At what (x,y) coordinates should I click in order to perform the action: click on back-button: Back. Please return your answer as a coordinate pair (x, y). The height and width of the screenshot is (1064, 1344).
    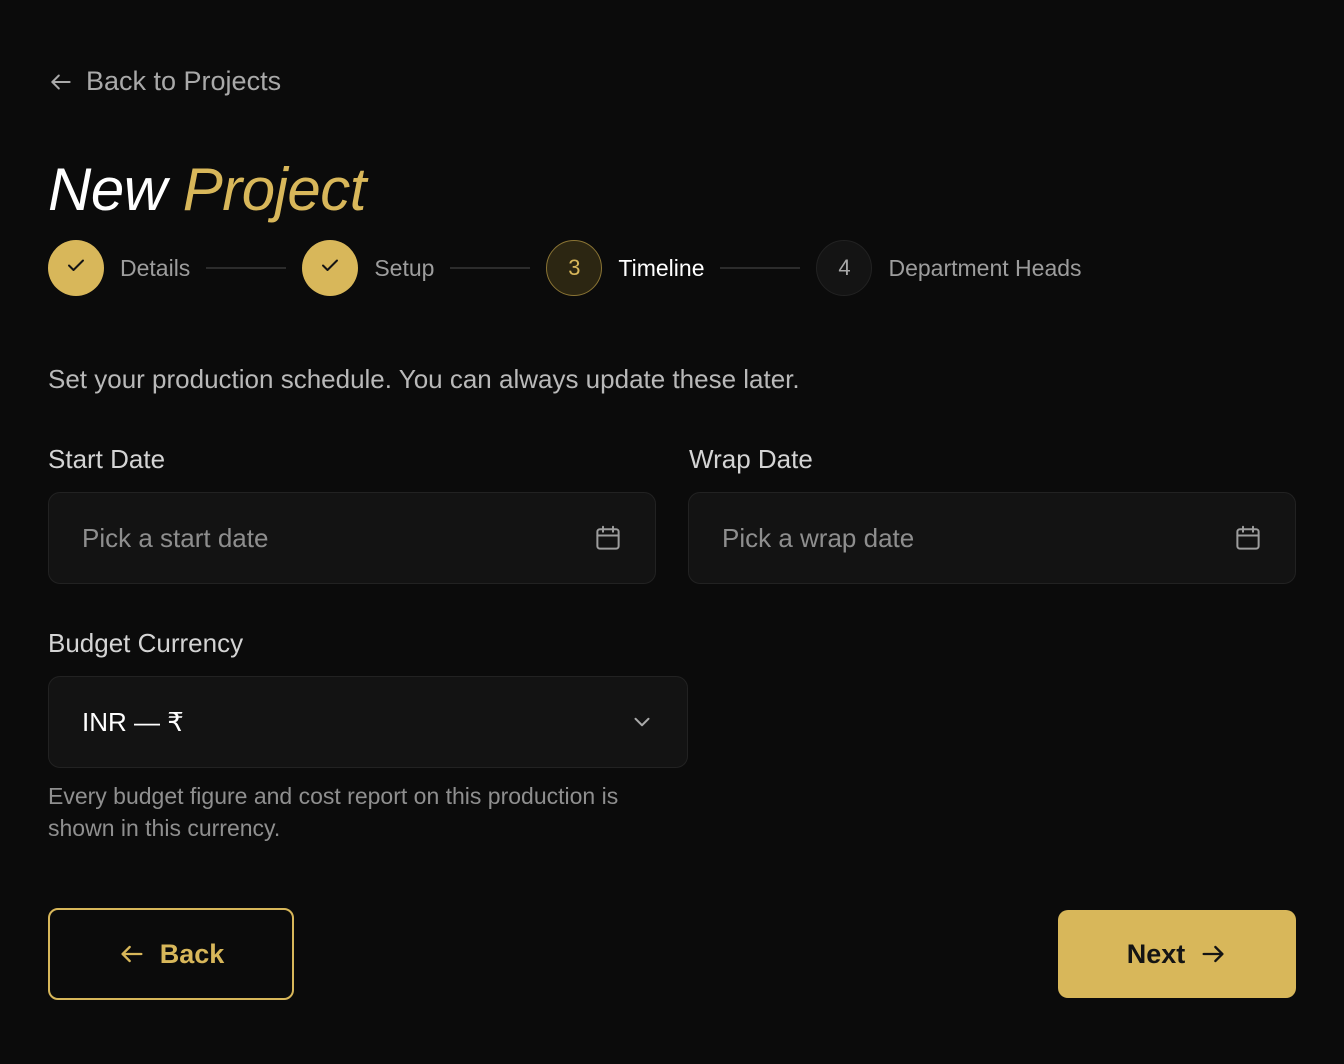
    Looking at the image, I should click on (171, 954).